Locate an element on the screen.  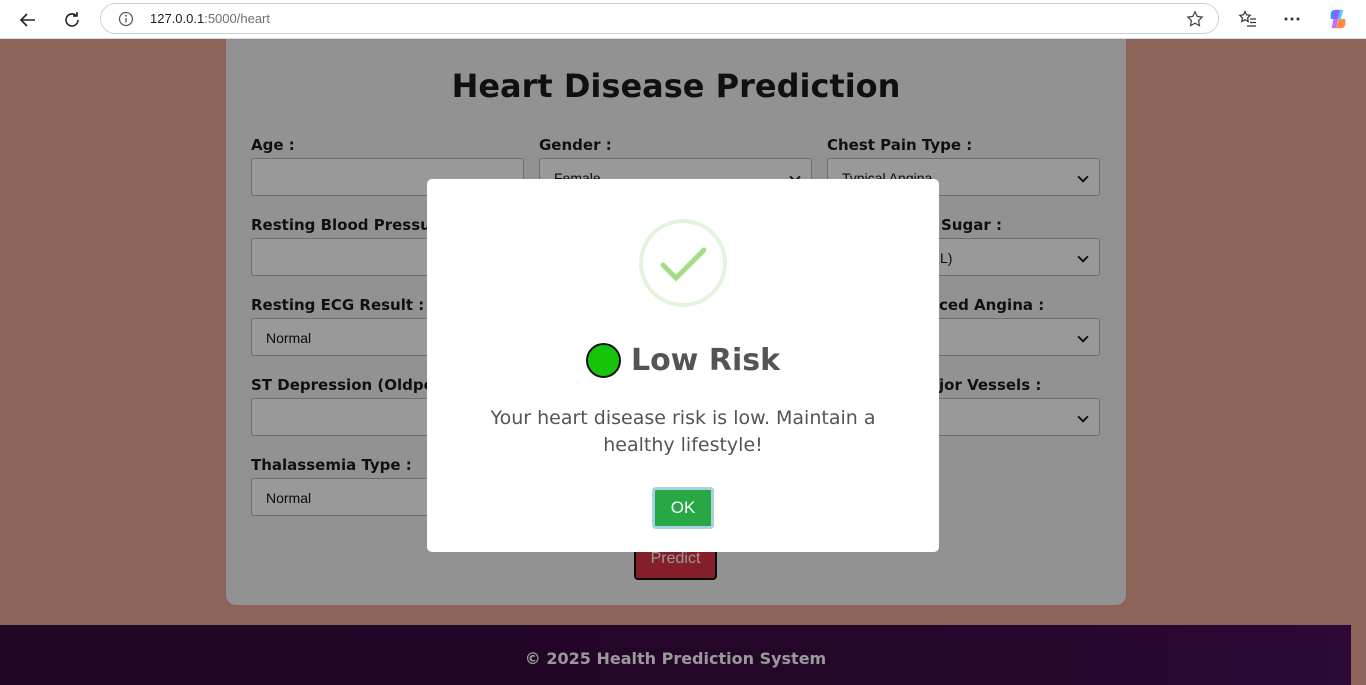
favorites-button is located at coordinates (1248, 19).